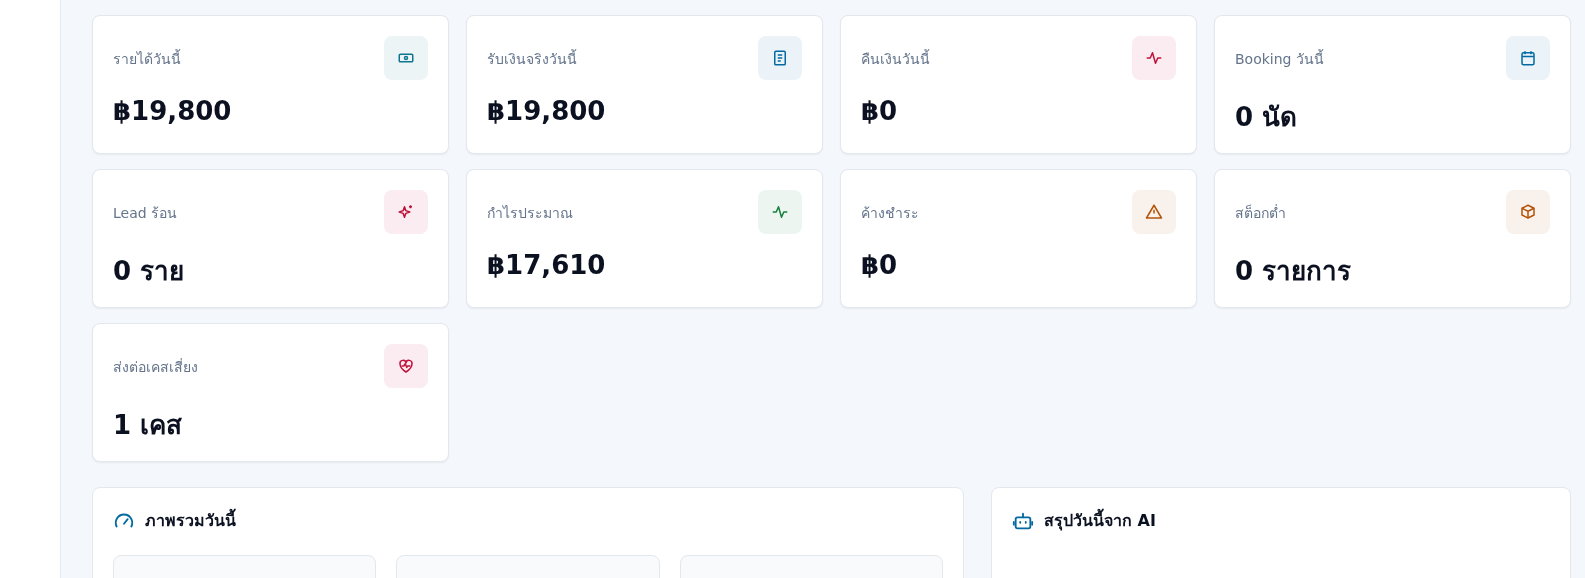  Describe the element at coordinates (145, 213) in the screenshot. I see `stat-label: Lead ร้อน` at that location.